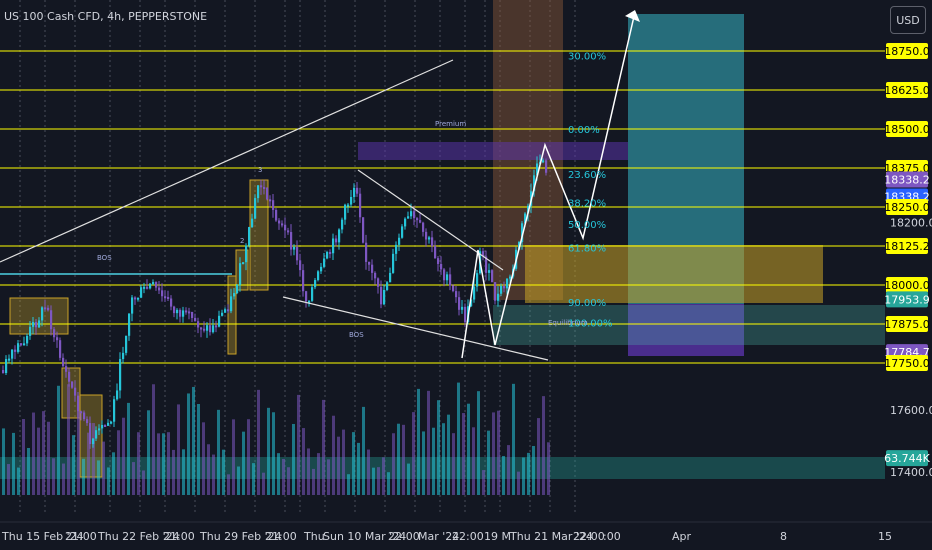  What do you see at coordinates (907, 90) in the screenshot?
I see `price-tag: 18625.0` at bounding box center [907, 90].